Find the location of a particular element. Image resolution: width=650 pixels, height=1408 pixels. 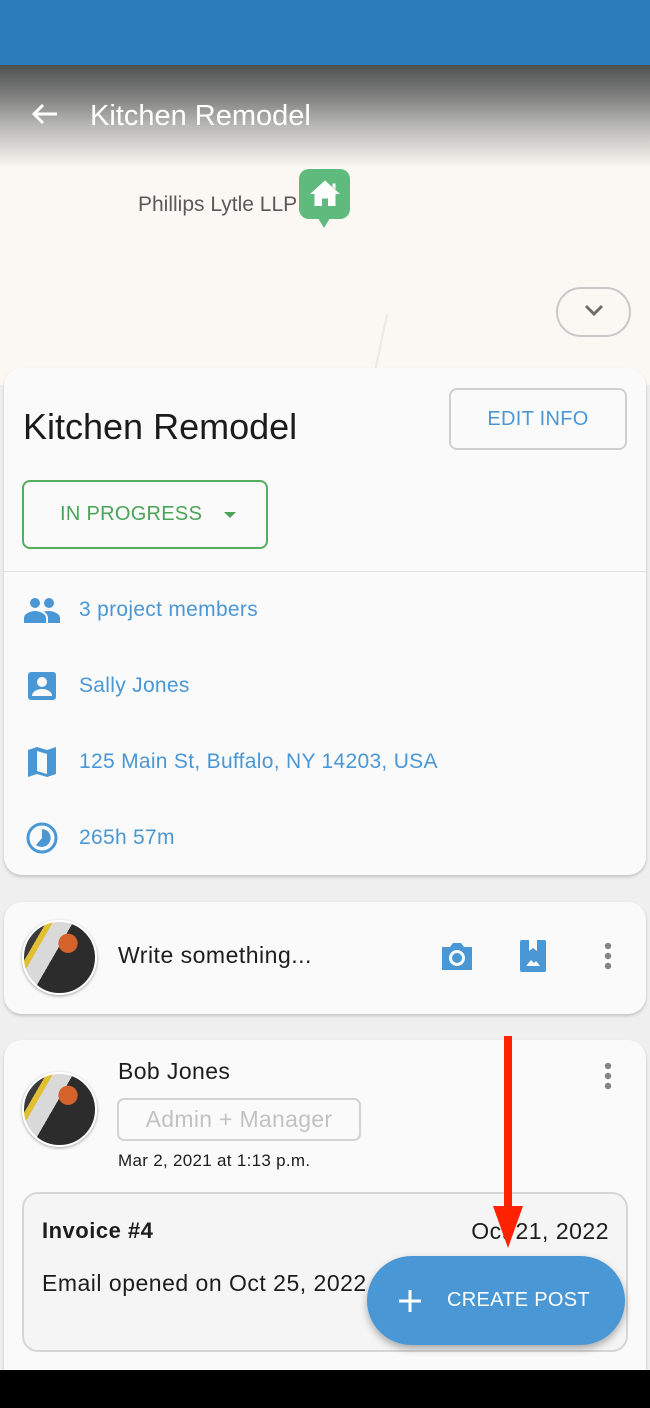

photo-album-icon is located at coordinates (533, 958).